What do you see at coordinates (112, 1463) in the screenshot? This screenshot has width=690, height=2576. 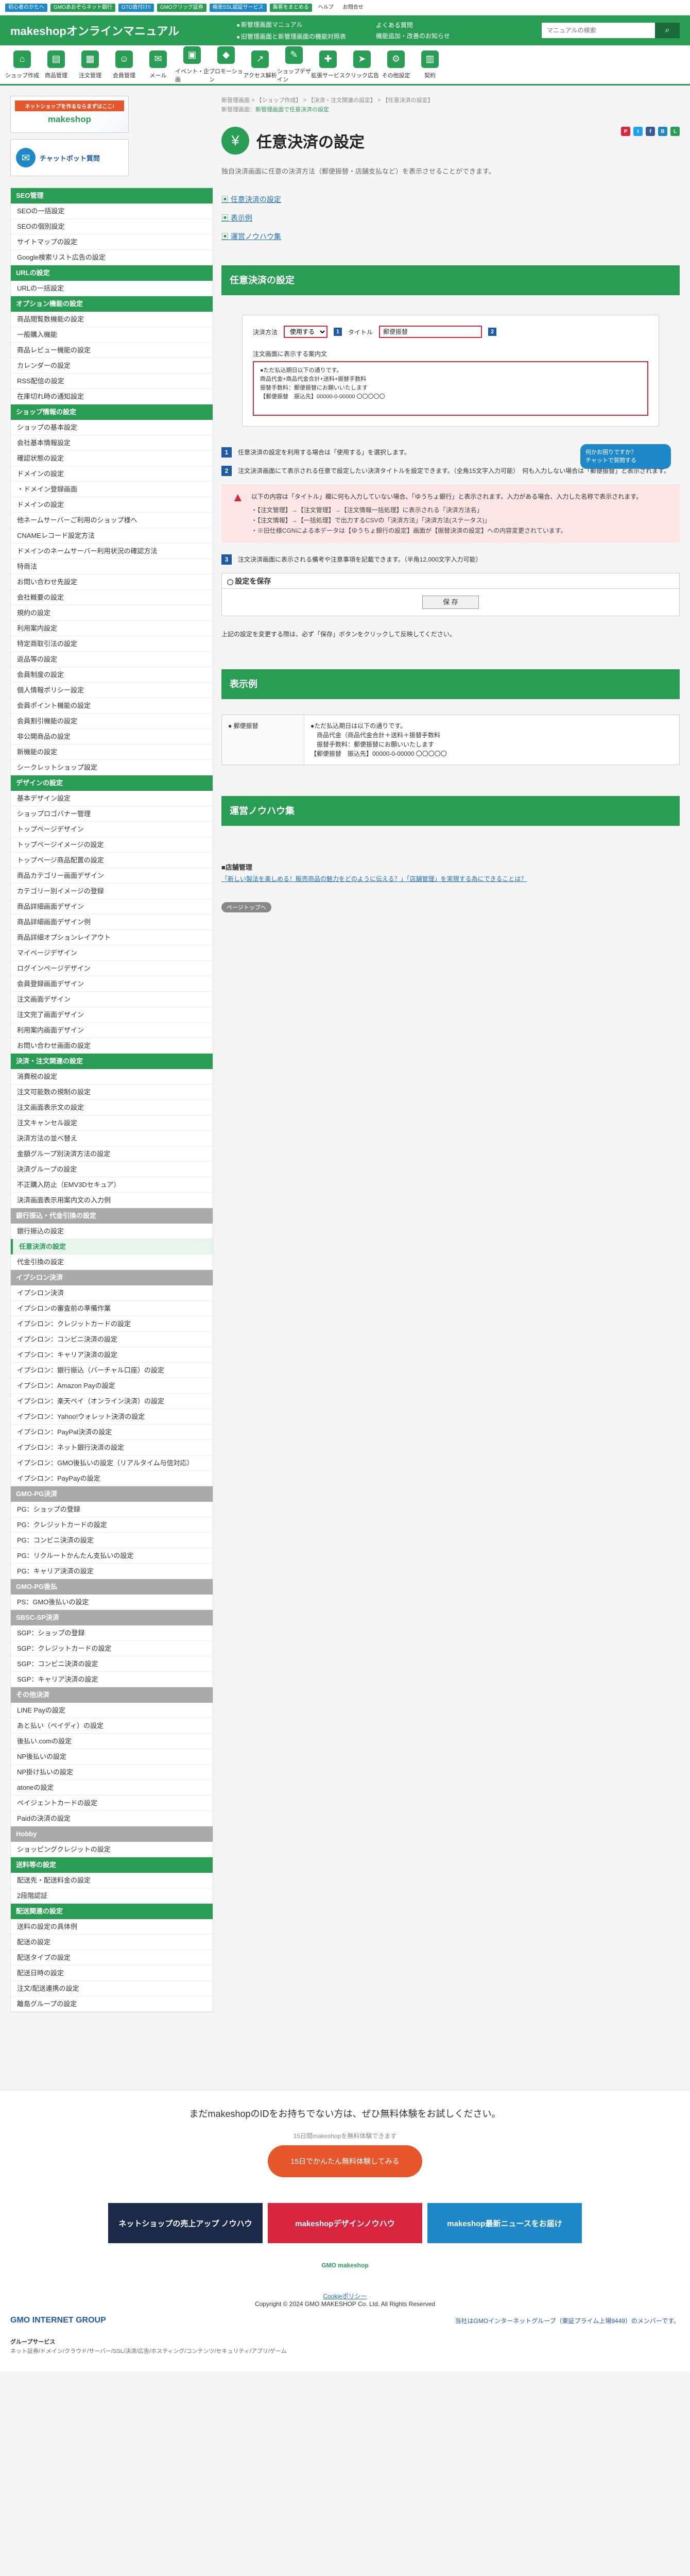 I see `sidebar-item: イプシロン：GMO後払いの設定（リアルタイム与信対応）` at bounding box center [112, 1463].